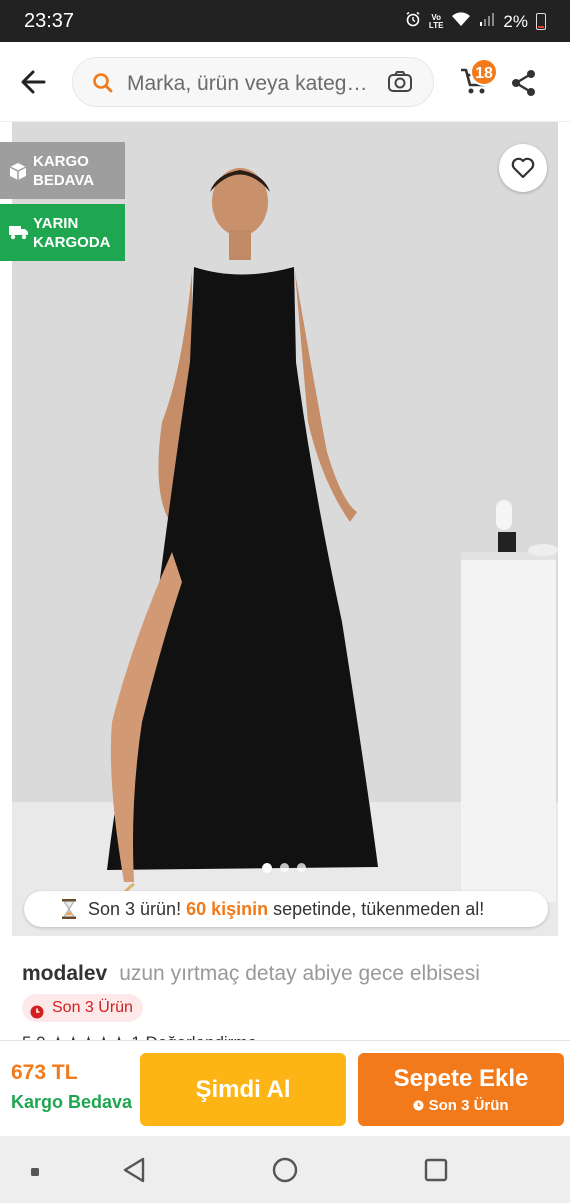 Image resolution: width=570 pixels, height=1203 pixels. I want to click on product-name: uzun yırtmaç detay abiye gece elbisesi, so click(299, 973).